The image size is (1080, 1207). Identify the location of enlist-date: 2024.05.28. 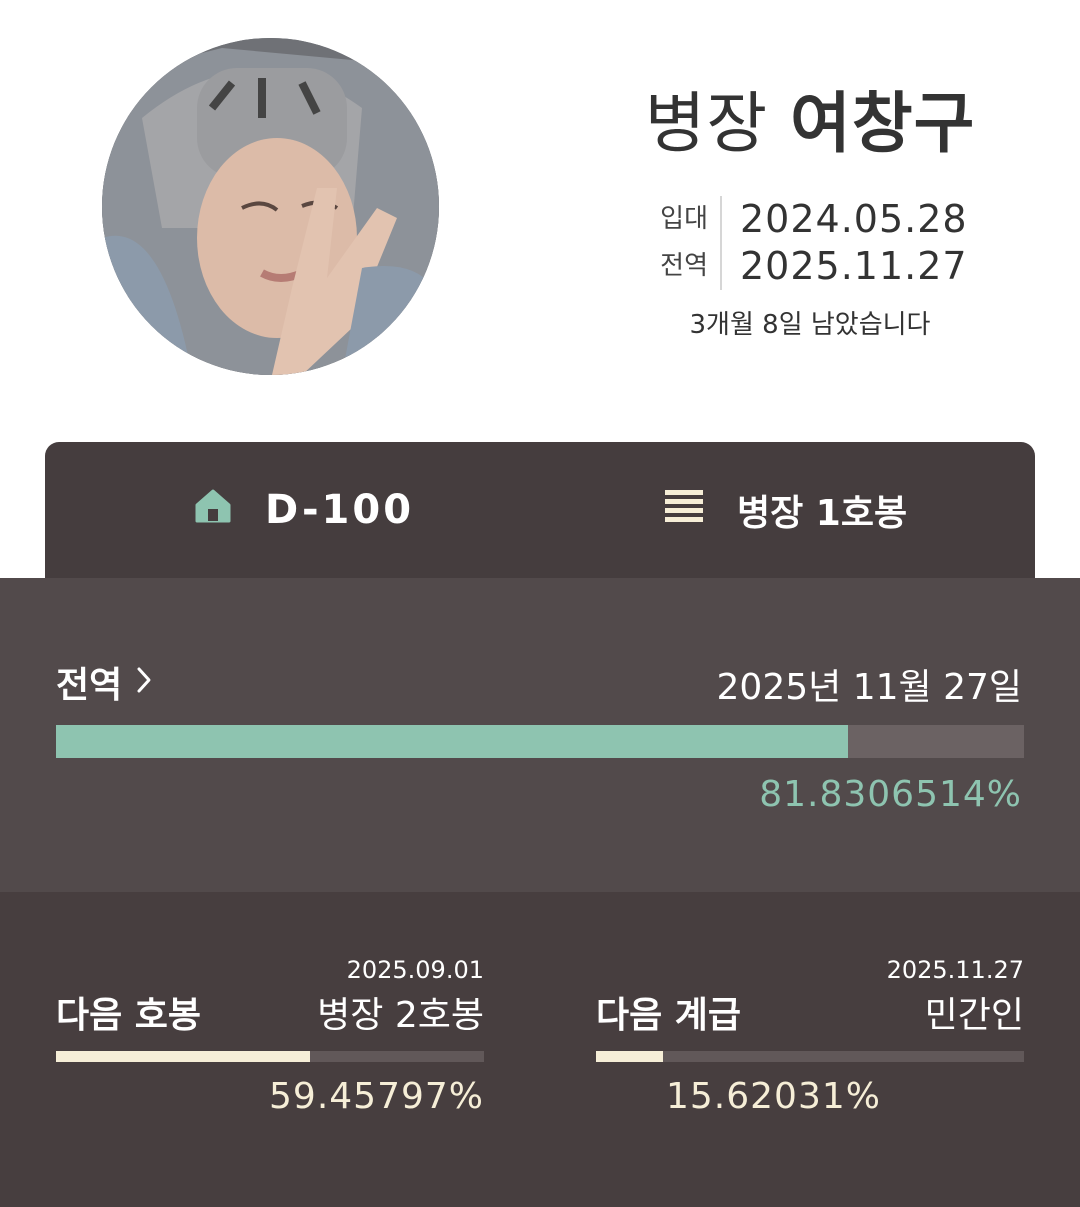
(854, 219).